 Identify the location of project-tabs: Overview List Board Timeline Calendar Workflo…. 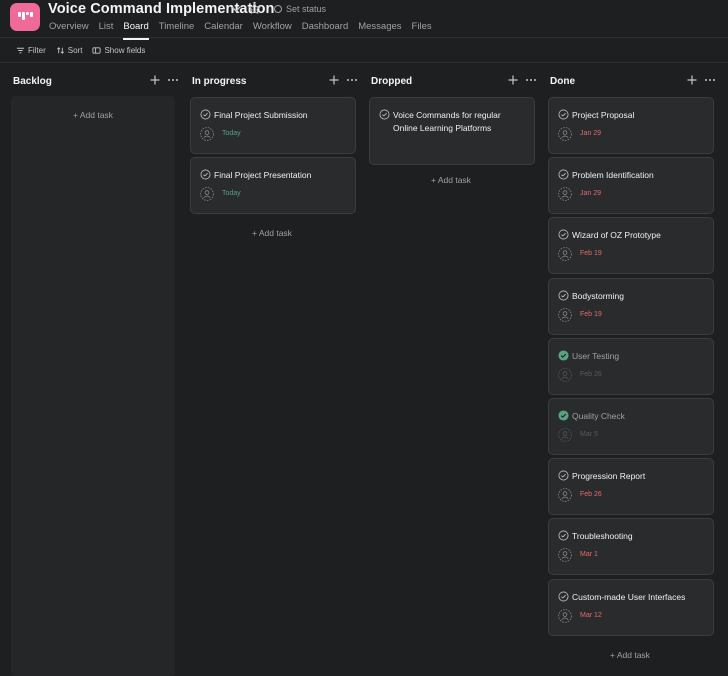
(240, 30).